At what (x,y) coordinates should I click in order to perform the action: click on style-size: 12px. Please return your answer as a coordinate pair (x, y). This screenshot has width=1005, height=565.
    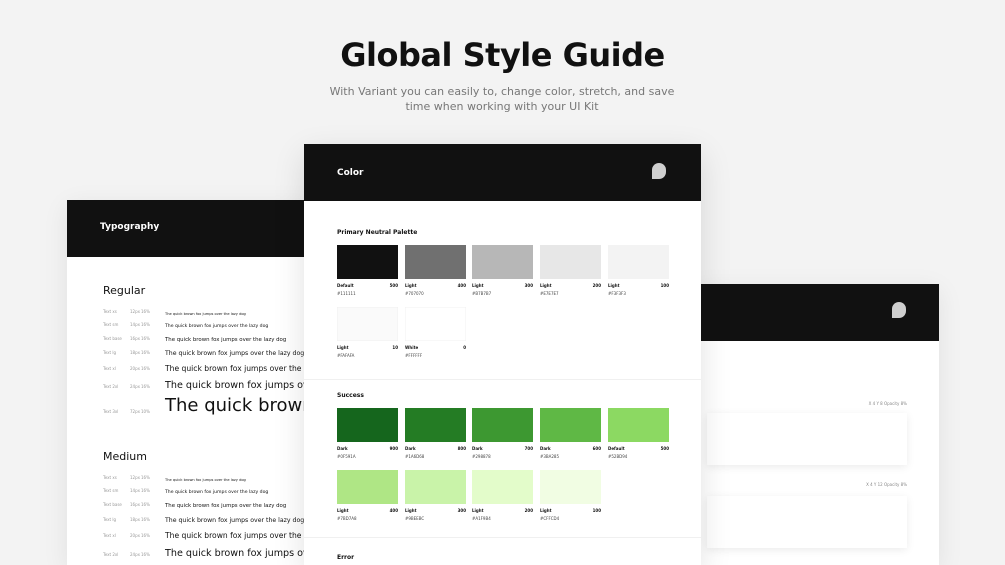
    Looking at the image, I should click on (135, 477).